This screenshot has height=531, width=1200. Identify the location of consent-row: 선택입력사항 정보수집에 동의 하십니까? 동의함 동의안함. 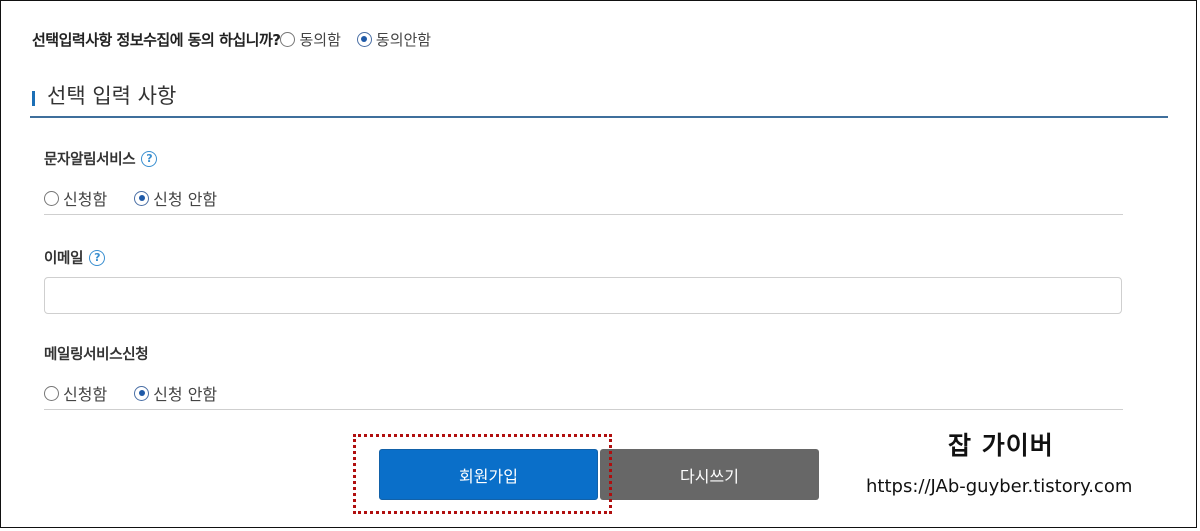
(231, 39).